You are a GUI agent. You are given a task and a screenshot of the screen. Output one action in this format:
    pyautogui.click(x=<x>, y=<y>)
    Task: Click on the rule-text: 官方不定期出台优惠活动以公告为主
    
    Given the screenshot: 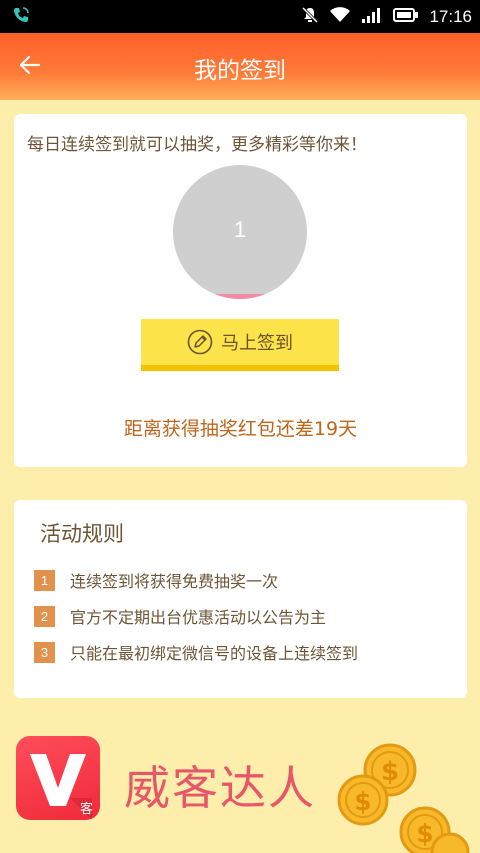 What is the action you would take?
    pyautogui.click(x=198, y=617)
    